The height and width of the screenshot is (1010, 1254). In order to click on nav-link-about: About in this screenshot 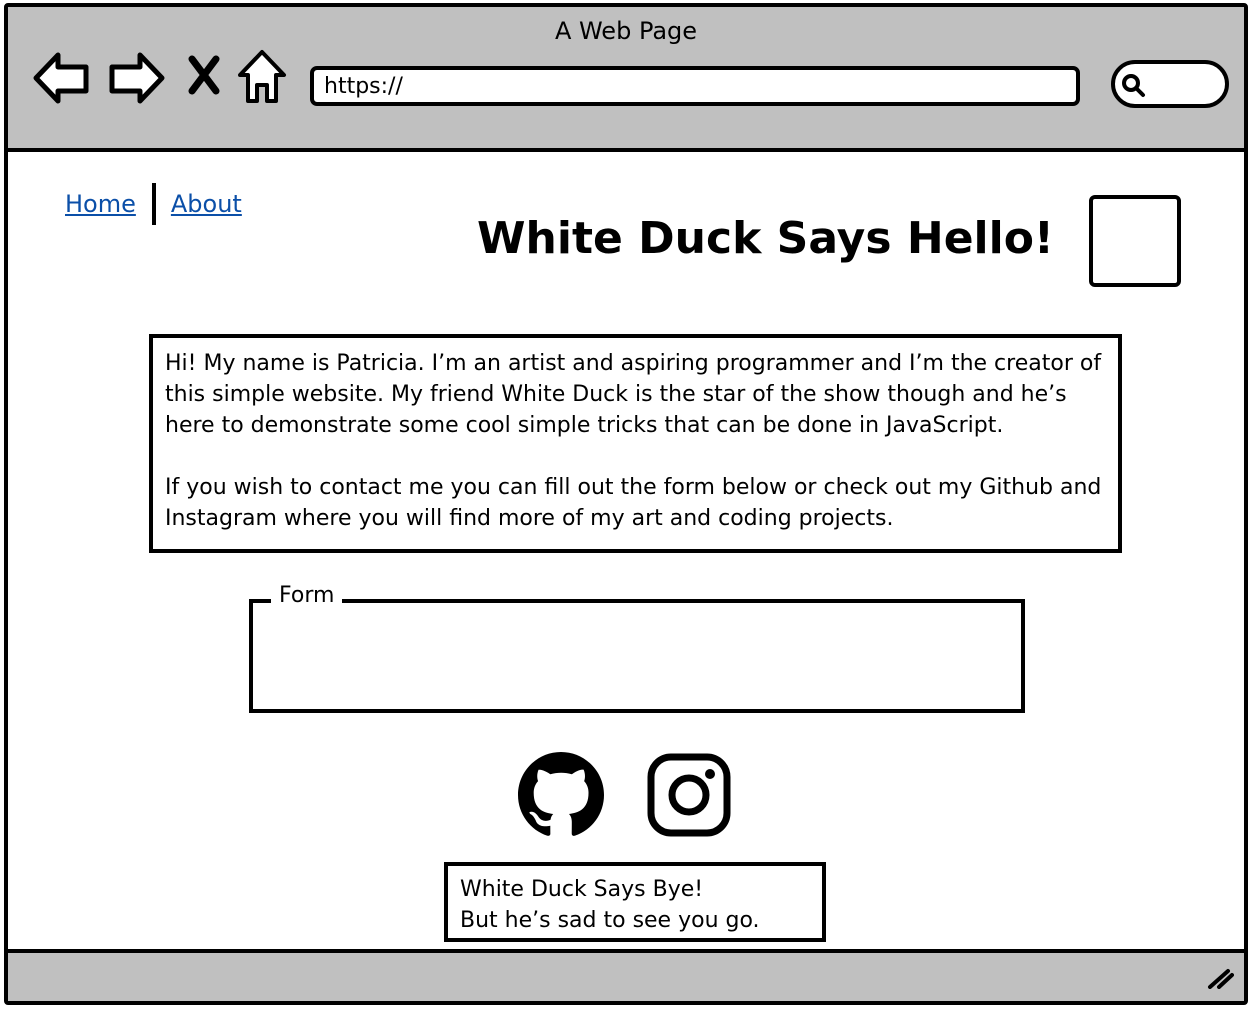, I will do `click(206, 204)`.